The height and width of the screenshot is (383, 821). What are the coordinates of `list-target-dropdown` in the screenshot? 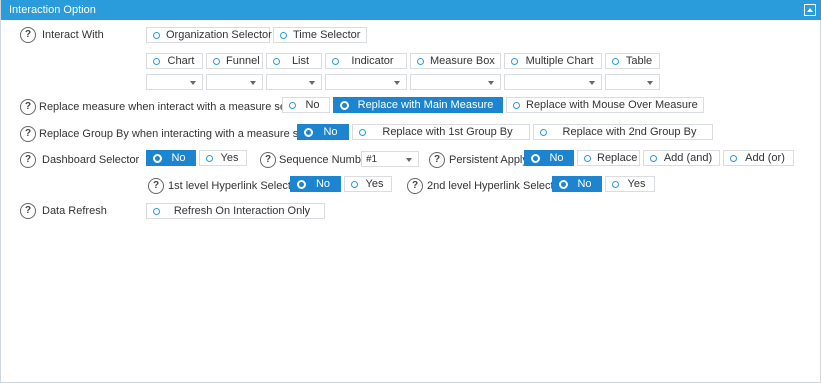 It's located at (294, 82).